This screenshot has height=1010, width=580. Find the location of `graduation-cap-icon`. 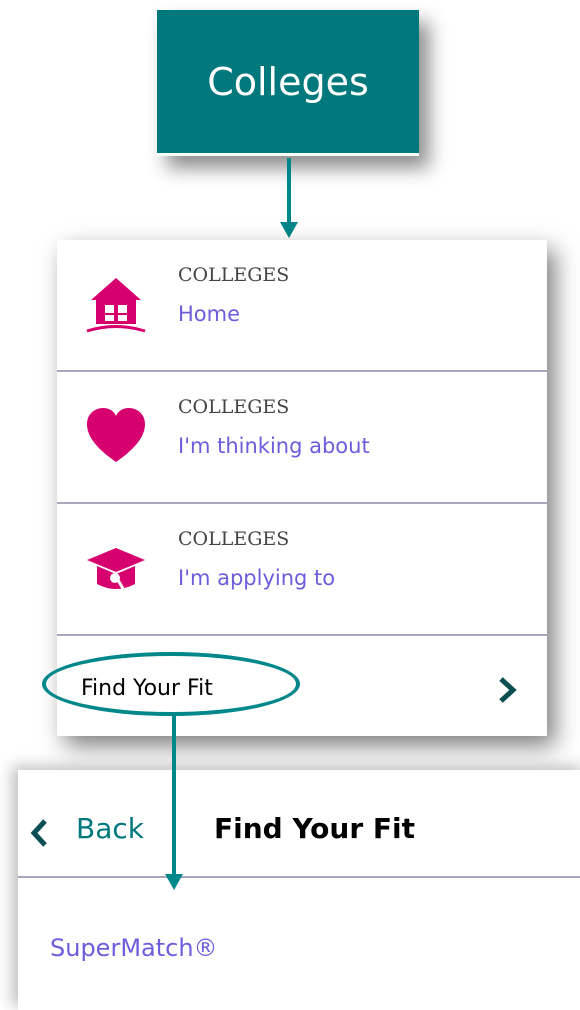

graduation-cap-icon is located at coordinates (116, 570).